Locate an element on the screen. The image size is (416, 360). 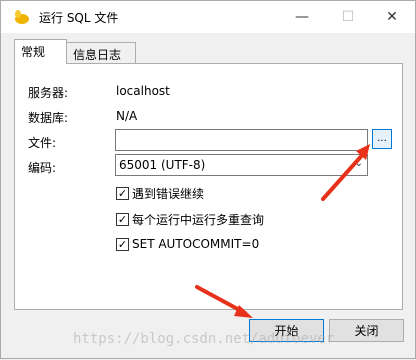
autocommit-checkbox: ✓ SET AUTOCOMMIT=0 is located at coordinates (187, 244).